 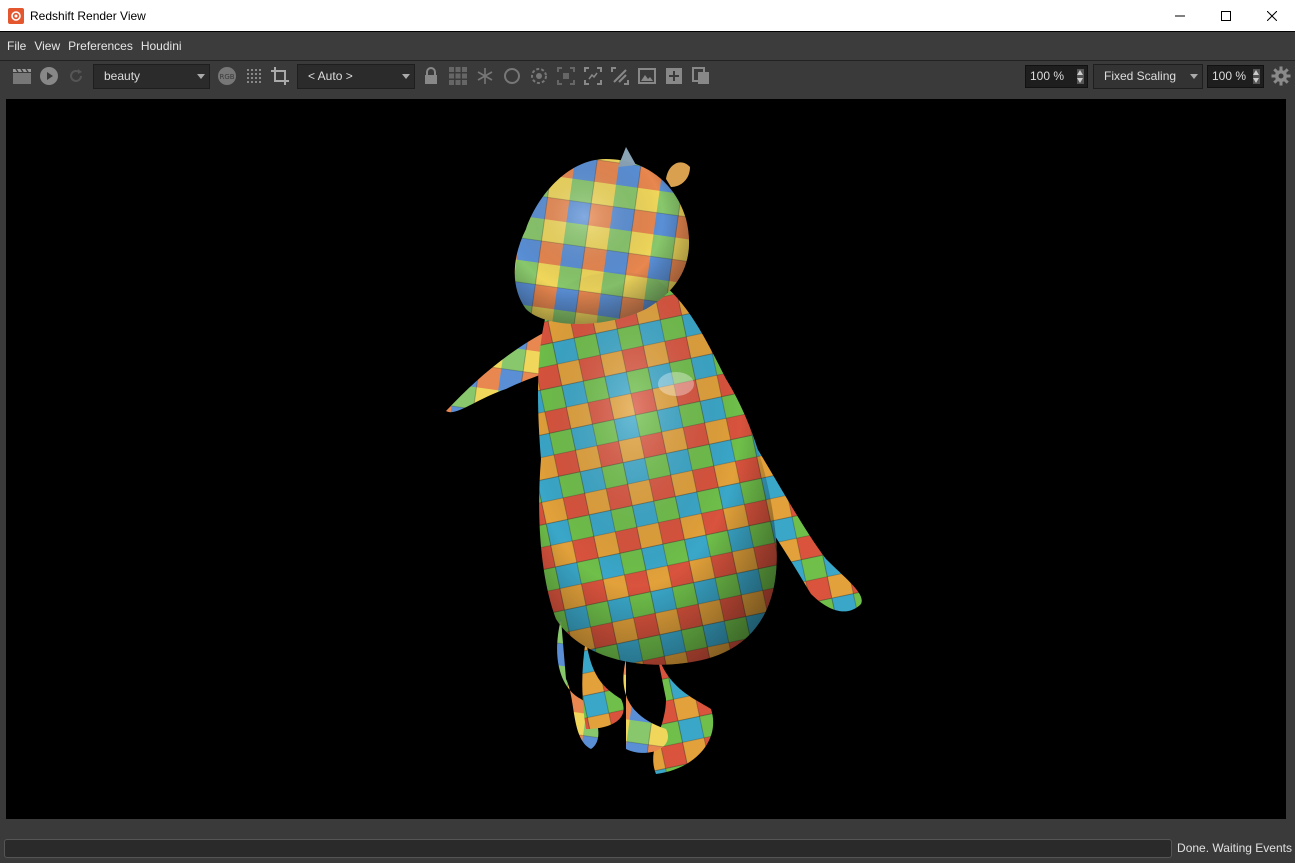 I want to click on close-icon, so click(x=1272, y=15).